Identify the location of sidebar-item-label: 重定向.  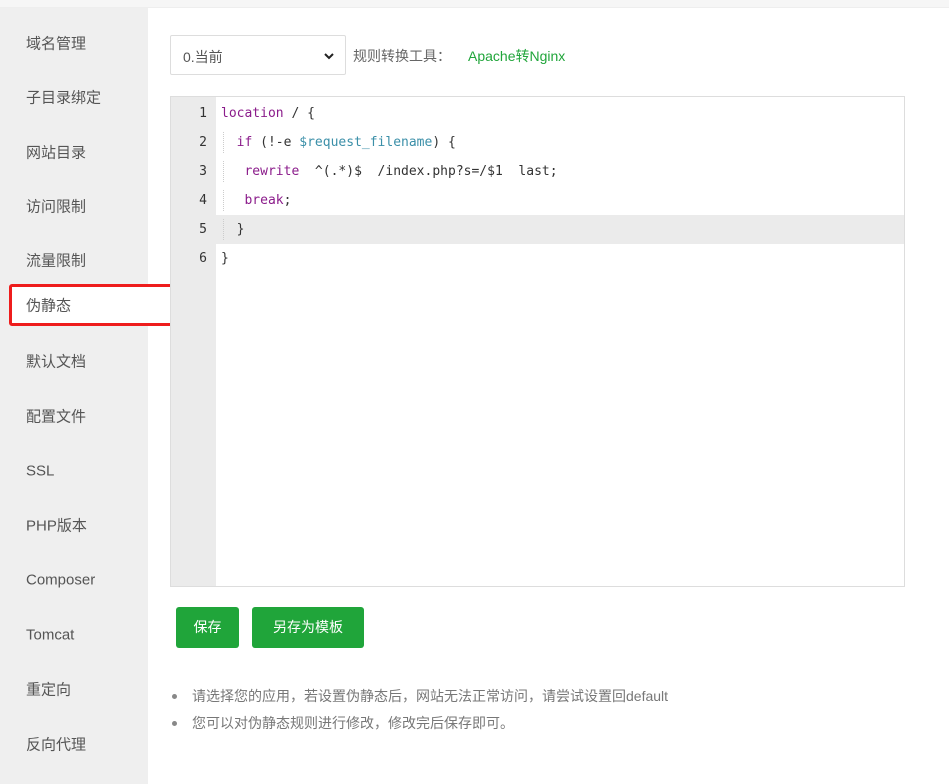
(49, 690).